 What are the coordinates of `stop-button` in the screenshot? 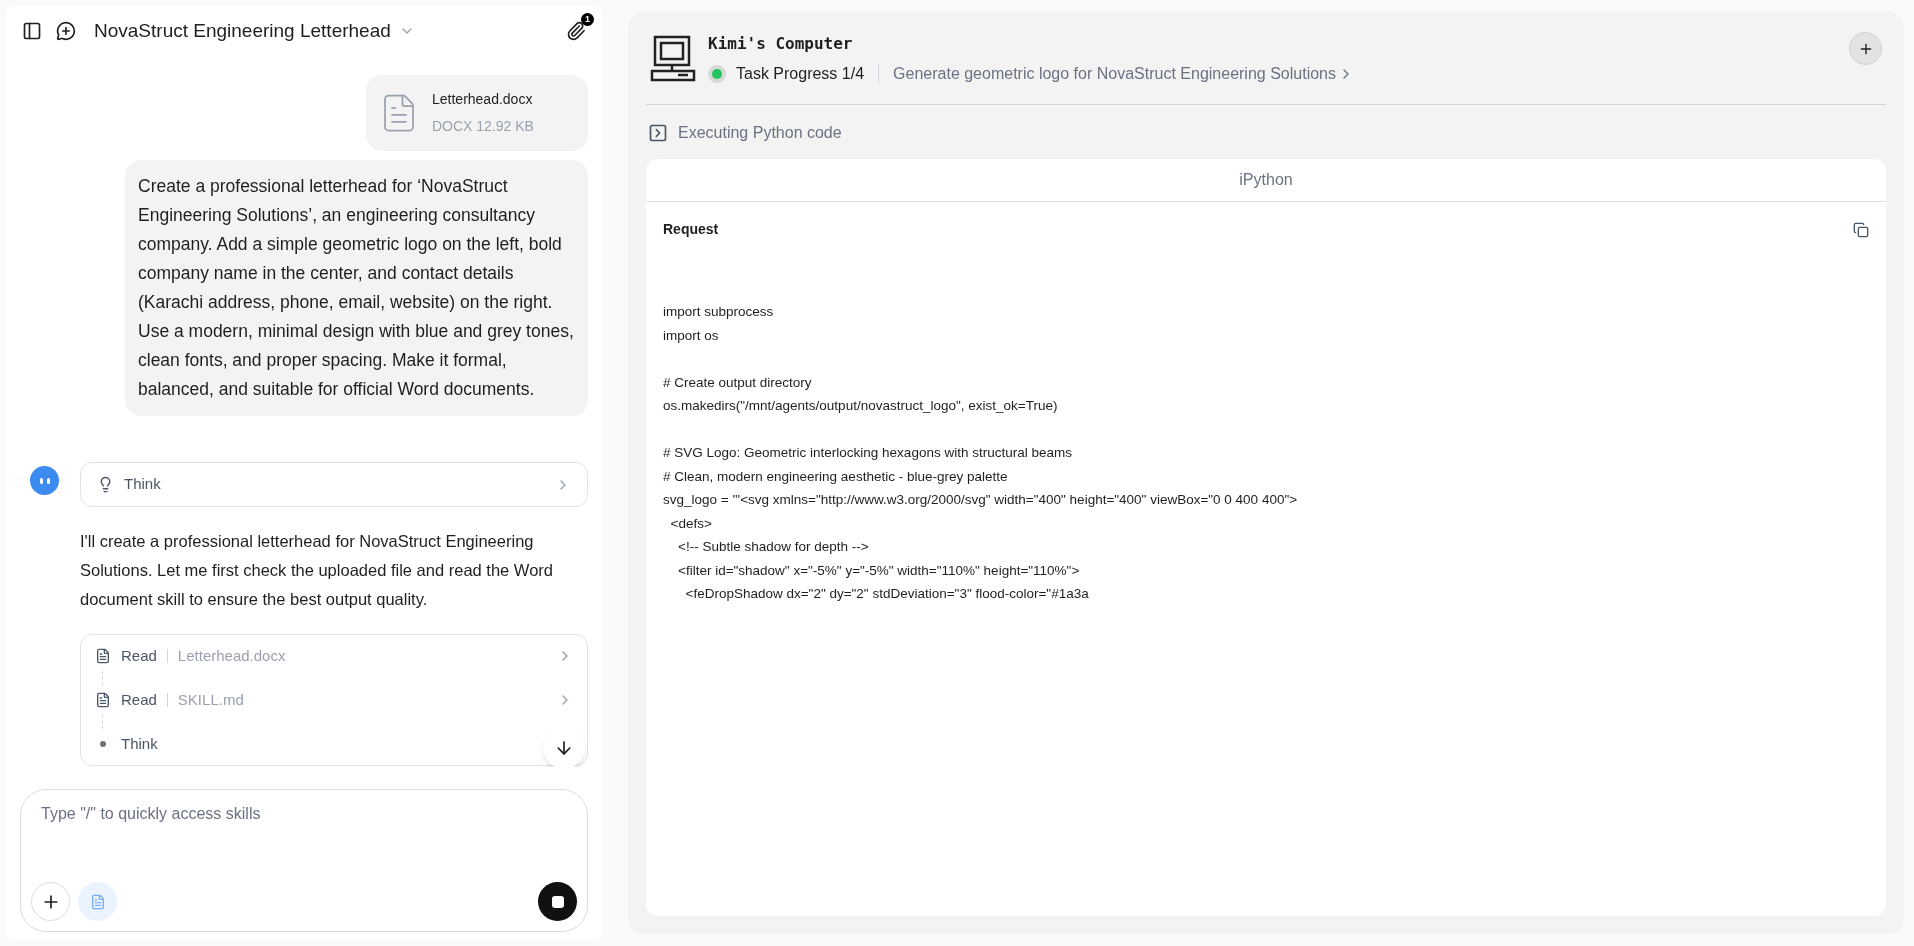 It's located at (557, 901).